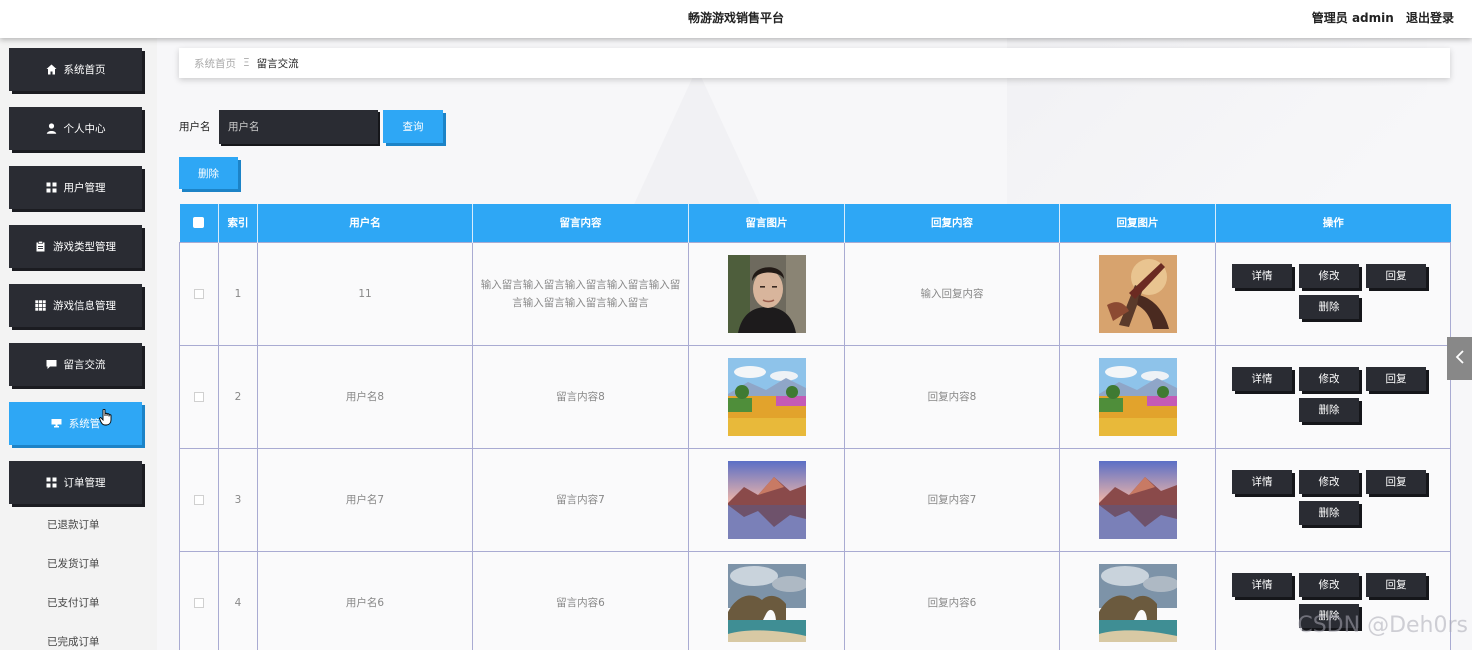 The image size is (1472, 650). What do you see at coordinates (952, 499) in the screenshot?
I see `row-reply: 回复内容7` at bounding box center [952, 499].